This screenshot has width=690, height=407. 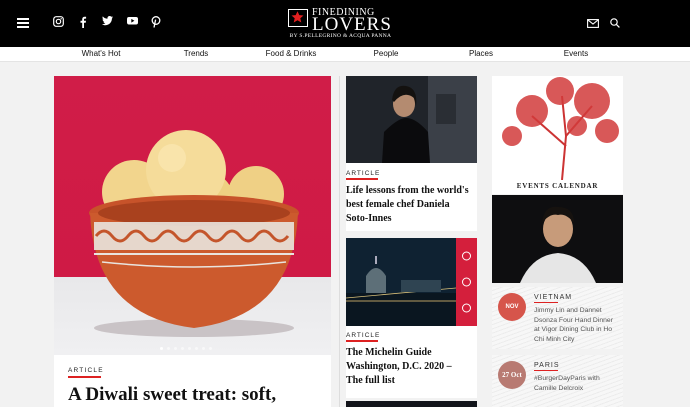 What do you see at coordinates (172, 395) in the screenshot?
I see `hero-article-title: A Diwali sweet treat: soft,` at bounding box center [172, 395].